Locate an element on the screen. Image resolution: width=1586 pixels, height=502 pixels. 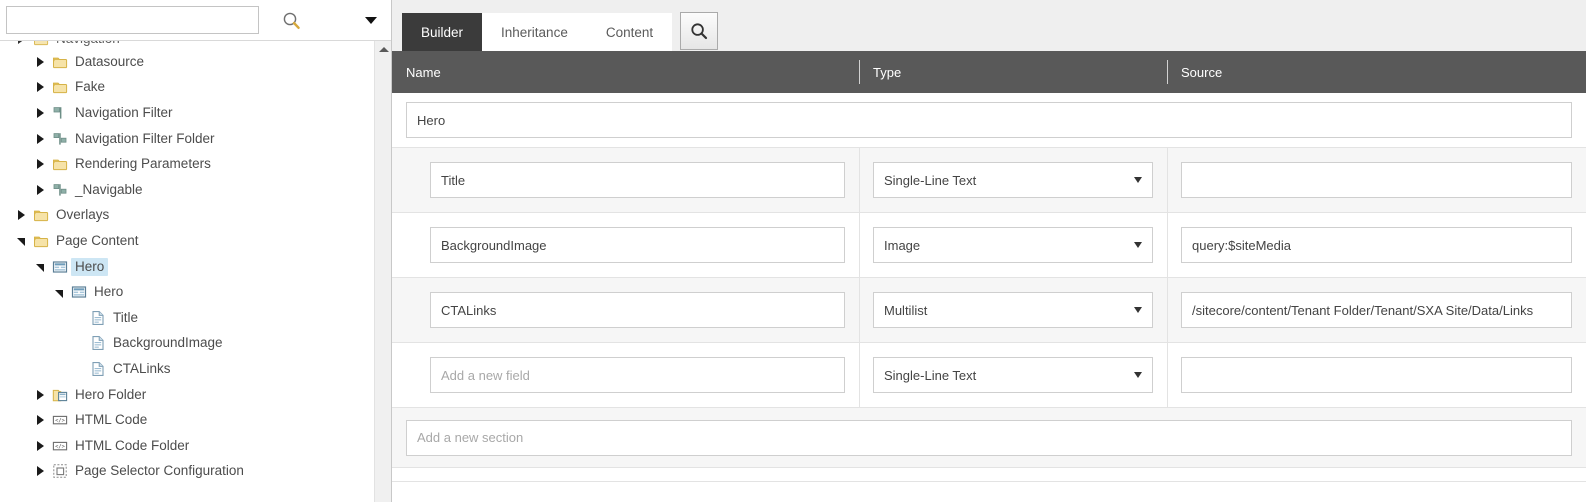
tree-scrollbar is located at coordinates (382, 271).